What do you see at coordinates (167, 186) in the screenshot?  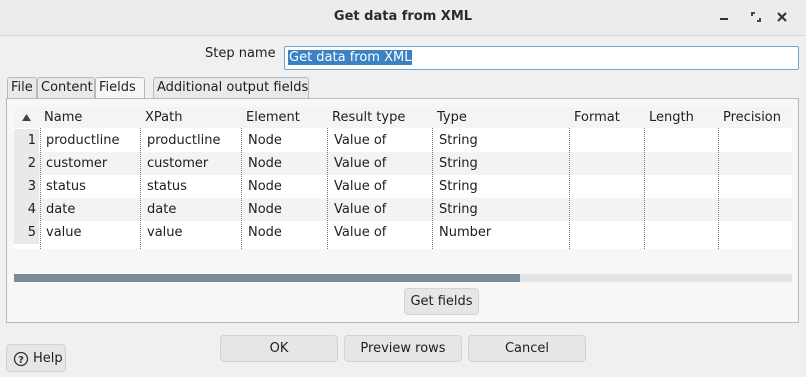 I see `cell-xpath: status` at bounding box center [167, 186].